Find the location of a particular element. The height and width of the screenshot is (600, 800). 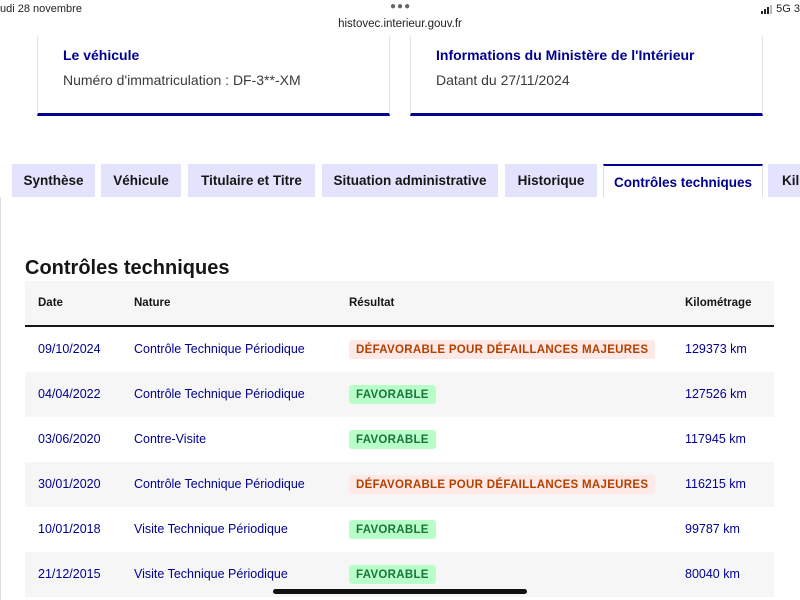

tab-kilometrage: Kil is located at coordinates (784, 180).